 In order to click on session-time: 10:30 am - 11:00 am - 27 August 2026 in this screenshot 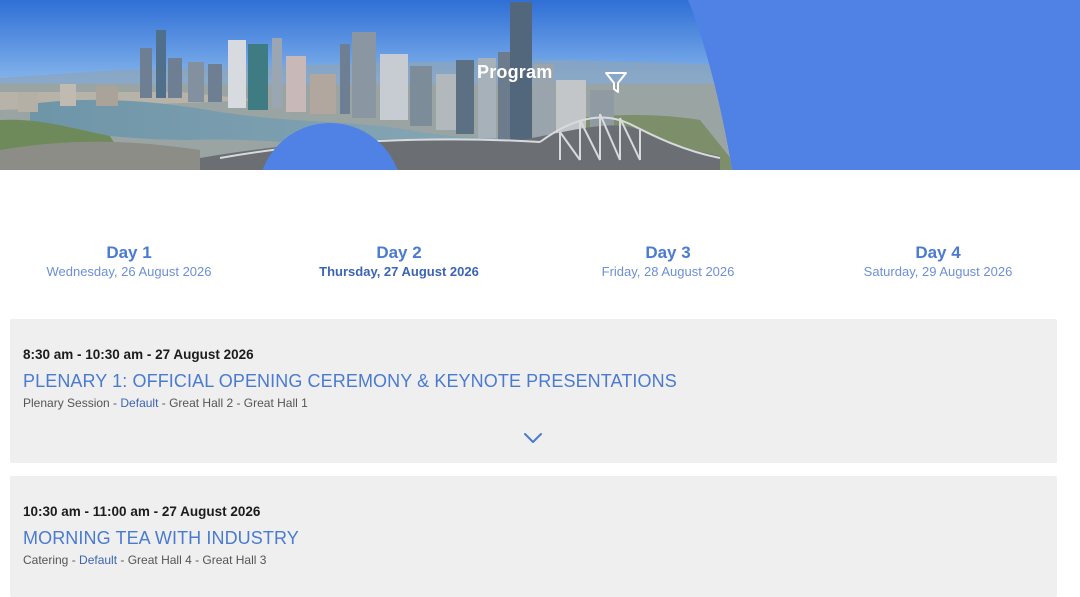, I will do `click(142, 511)`.